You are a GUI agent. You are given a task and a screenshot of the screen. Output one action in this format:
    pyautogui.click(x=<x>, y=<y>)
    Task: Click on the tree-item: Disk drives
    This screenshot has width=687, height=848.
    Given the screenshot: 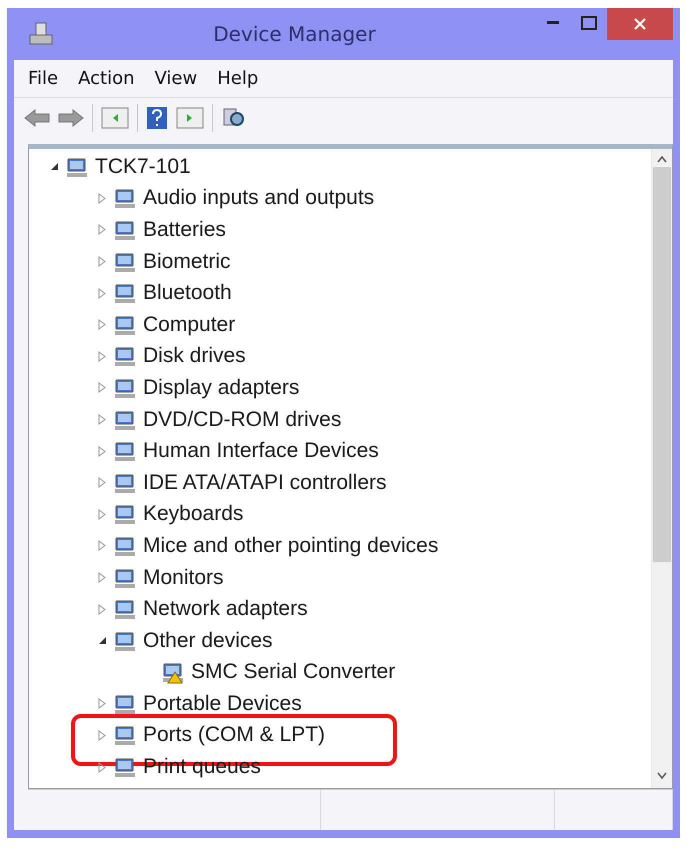 What is the action you would take?
    pyautogui.click(x=194, y=356)
    